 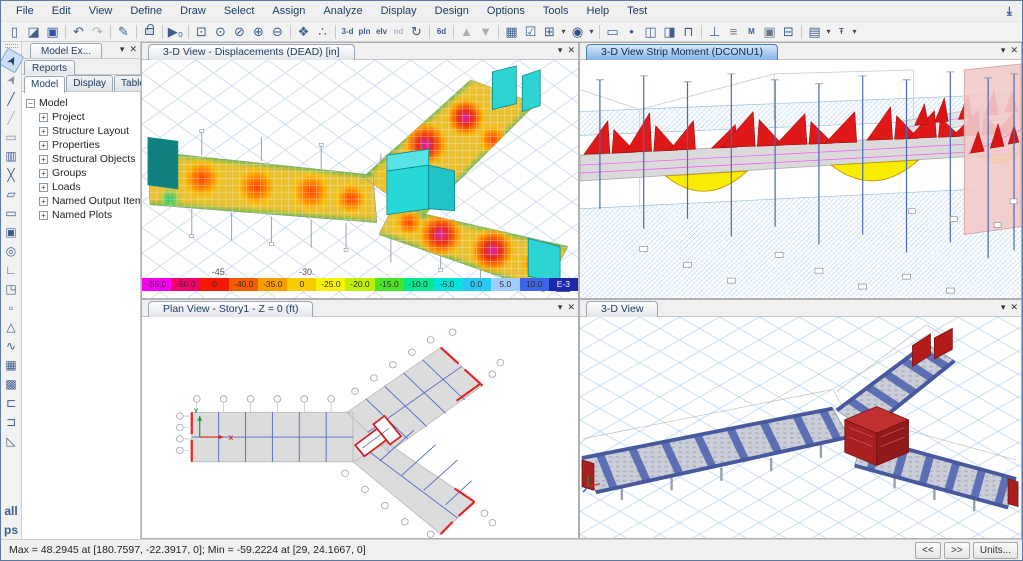 What do you see at coordinates (485, 32) in the screenshot?
I see `move-down-list-icon: ▼` at bounding box center [485, 32].